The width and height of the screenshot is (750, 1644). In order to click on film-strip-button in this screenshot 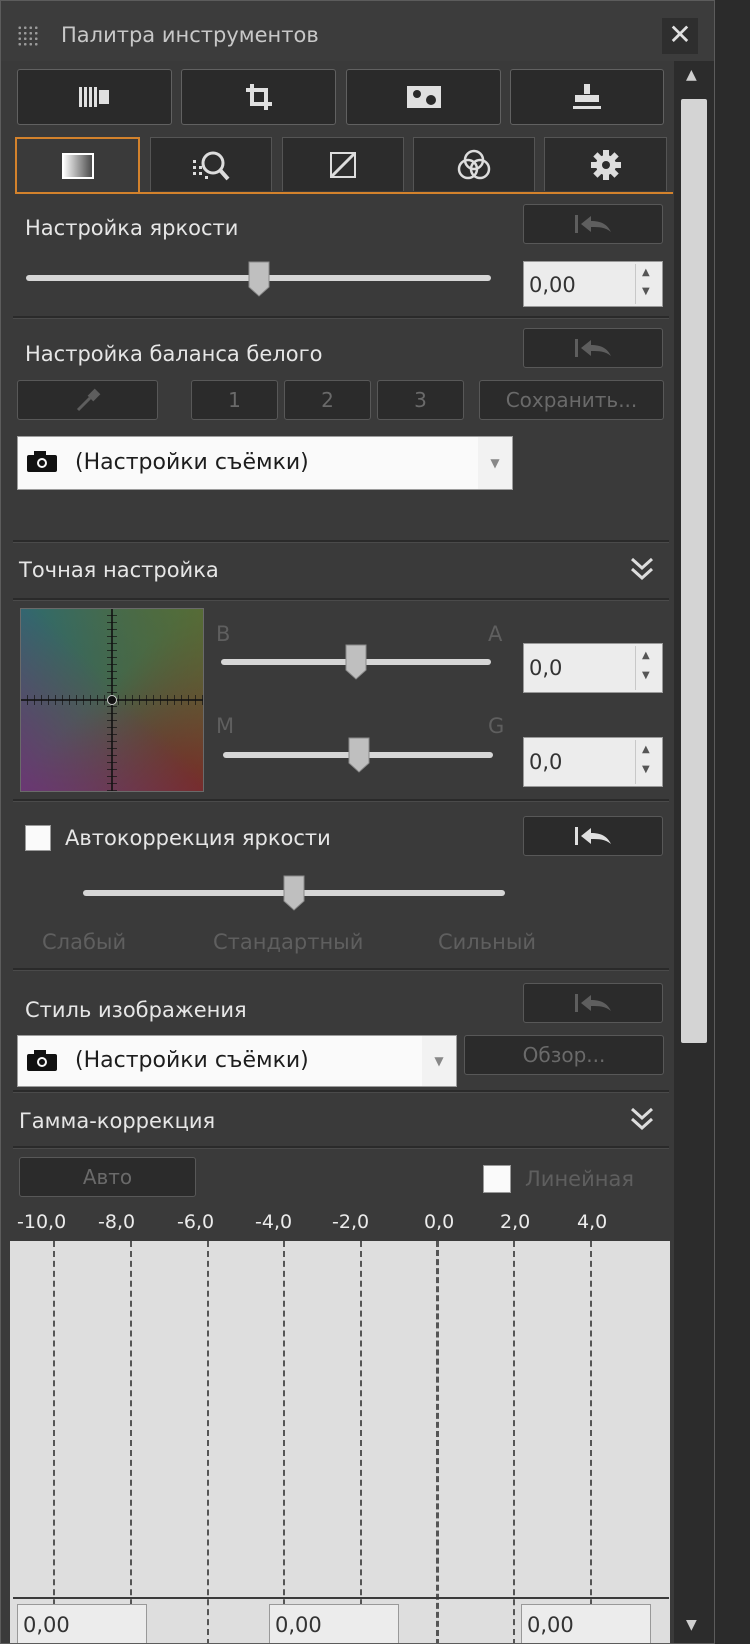, I will do `click(94, 97)`.